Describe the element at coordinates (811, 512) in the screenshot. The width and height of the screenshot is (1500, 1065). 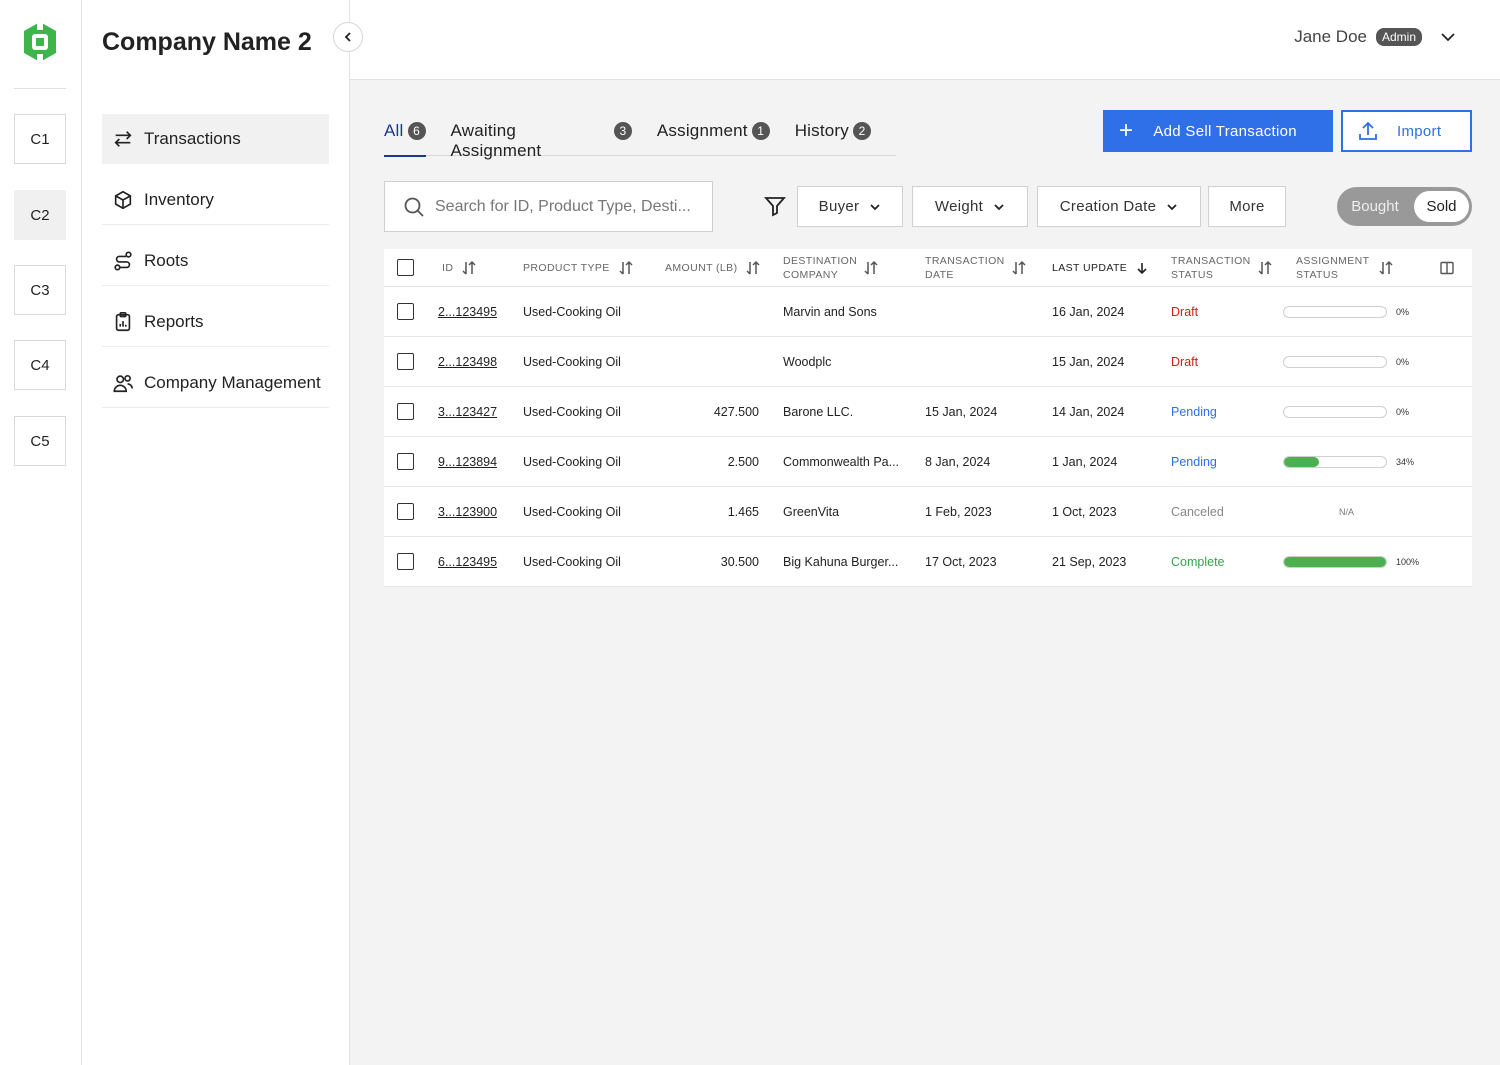
I see `destination-company-cell: GreenVita` at that location.